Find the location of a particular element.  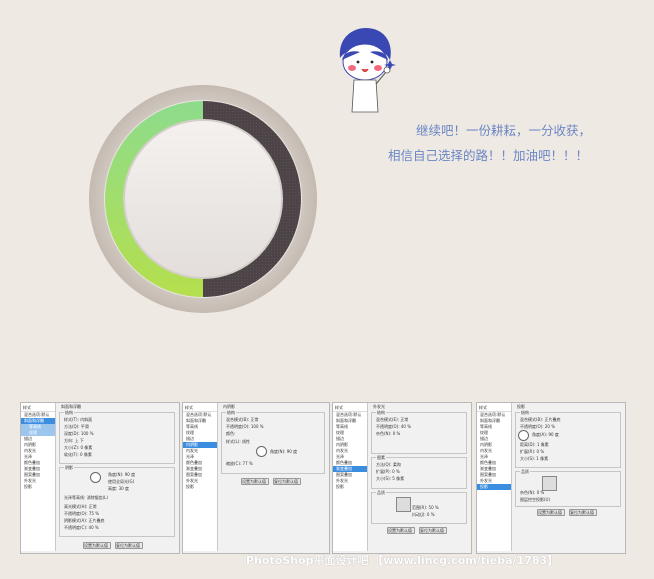

field-style: 样式(L): 线性 is located at coordinates (238, 441).